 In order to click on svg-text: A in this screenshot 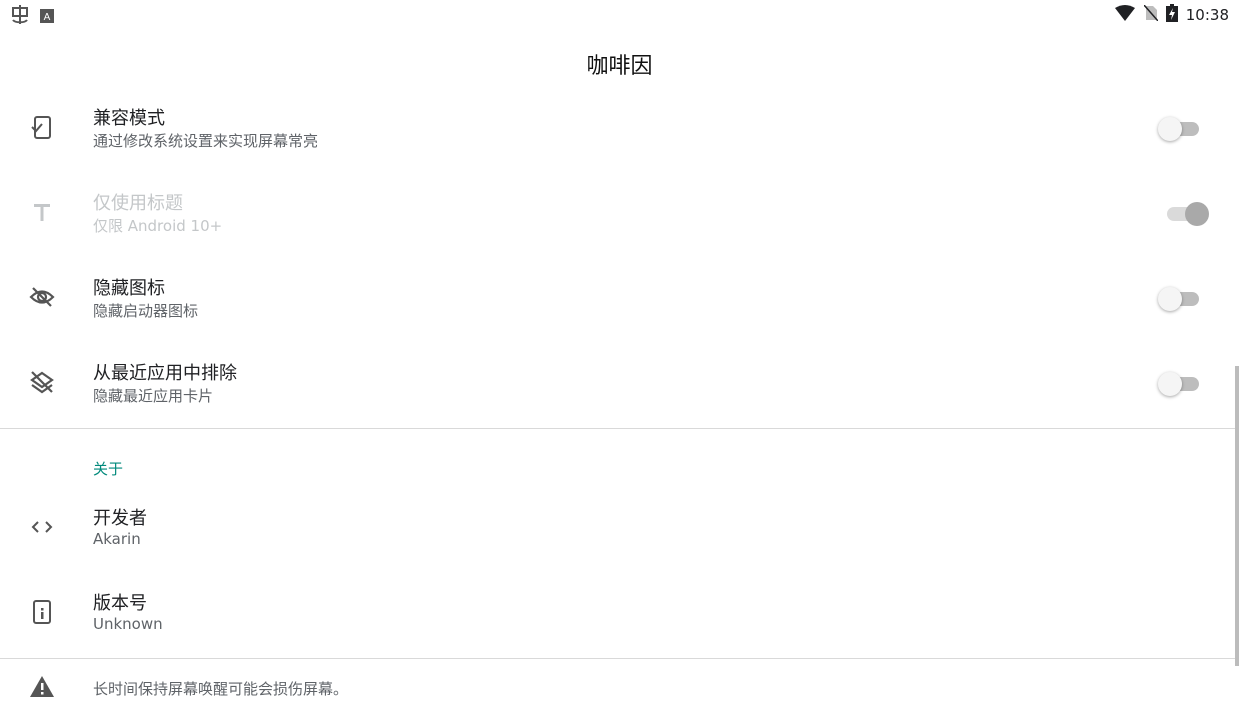, I will do `click(47, 17)`.